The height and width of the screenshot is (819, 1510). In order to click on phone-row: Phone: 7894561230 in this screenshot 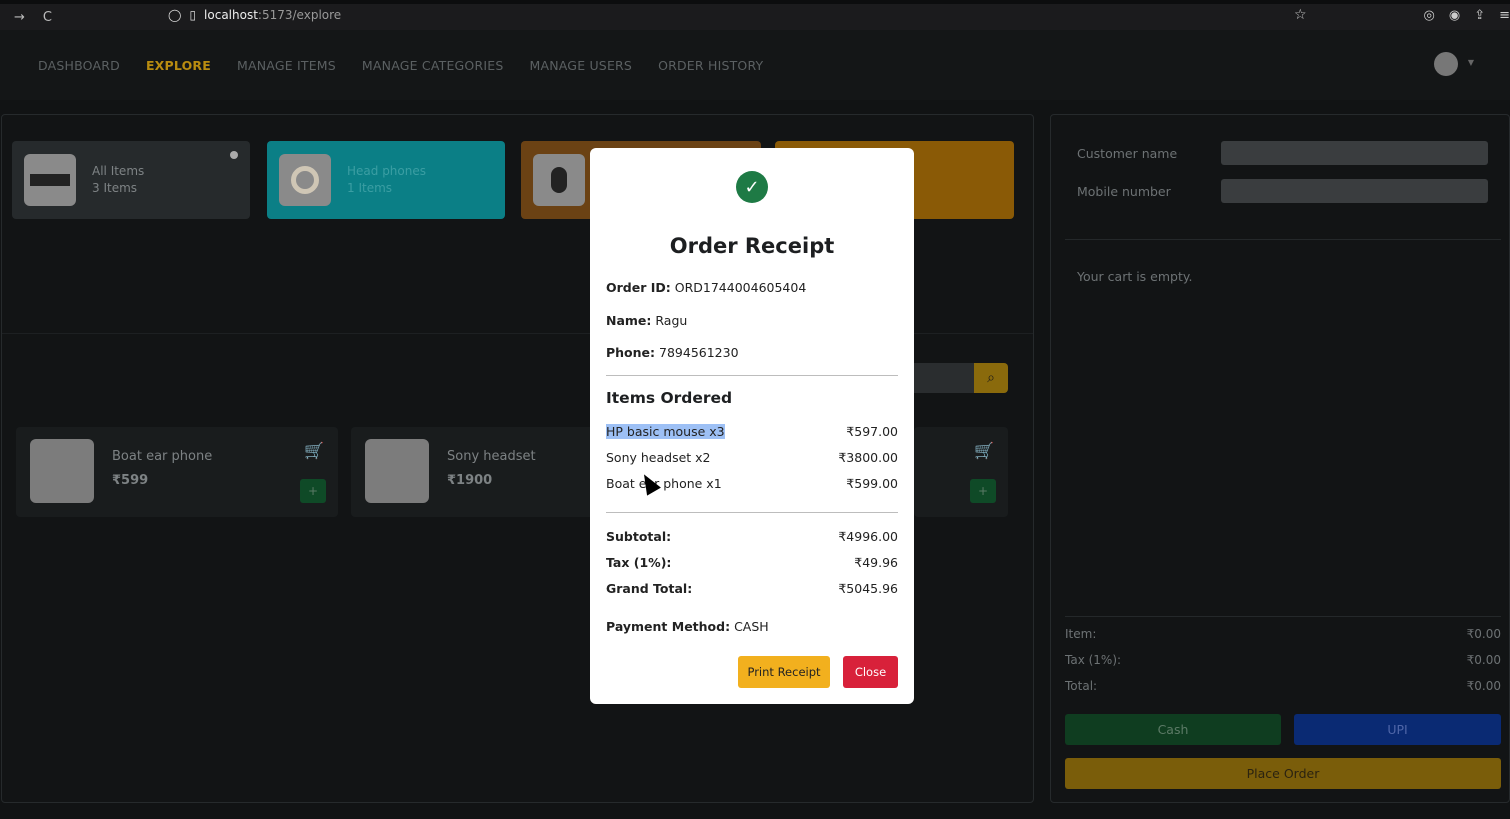, I will do `click(672, 352)`.